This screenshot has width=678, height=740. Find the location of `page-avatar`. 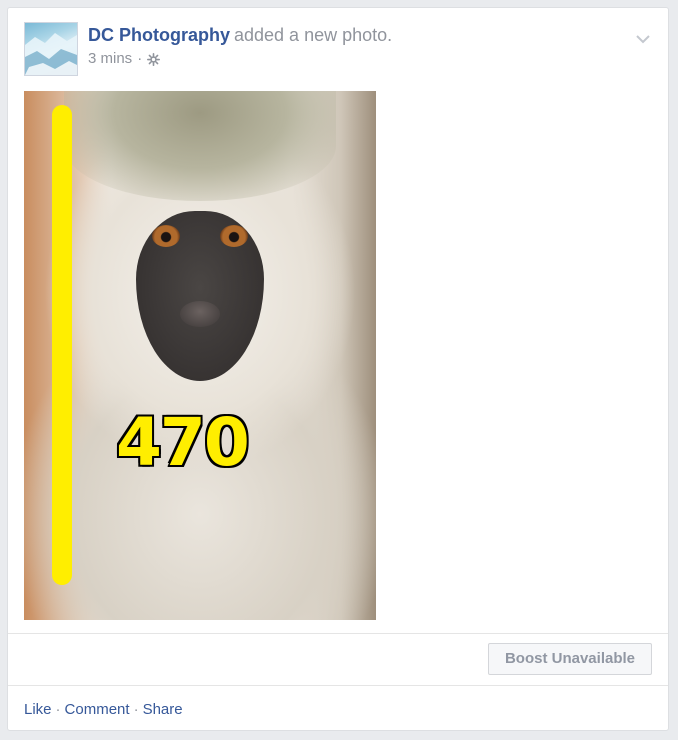

page-avatar is located at coordinates (51, 49).